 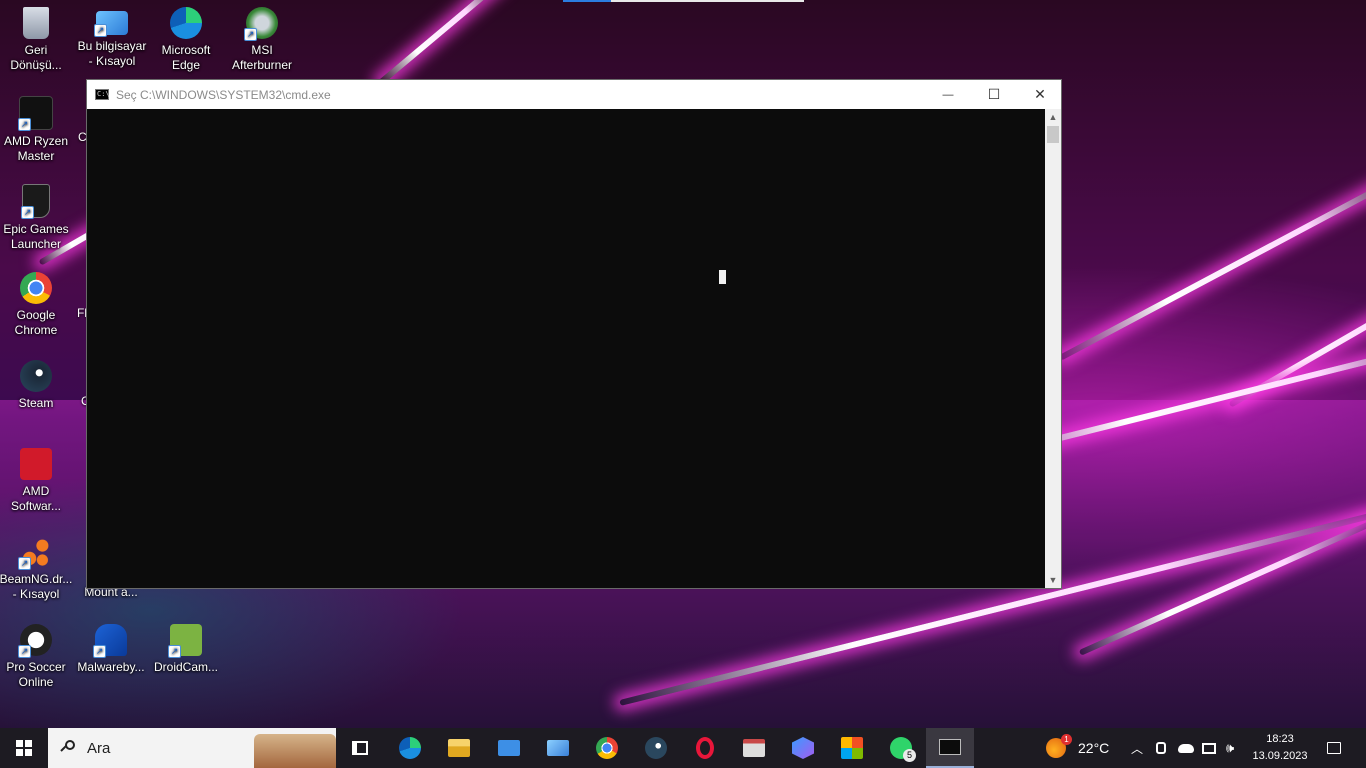 I want to click on desktop-icon-label: Pro Soccer Online, so click(x=36, y=674).